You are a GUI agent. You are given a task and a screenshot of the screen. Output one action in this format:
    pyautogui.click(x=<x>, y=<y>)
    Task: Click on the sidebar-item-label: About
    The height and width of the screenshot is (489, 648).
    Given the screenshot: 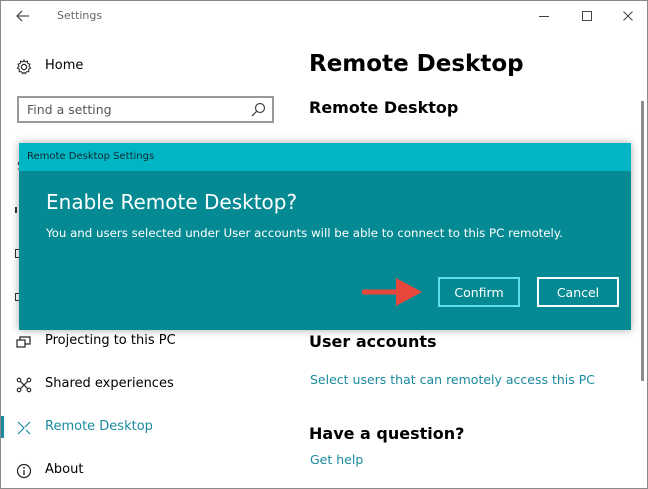 What is the action you would take?
    pyautogui.click(x=64, y=469)
    